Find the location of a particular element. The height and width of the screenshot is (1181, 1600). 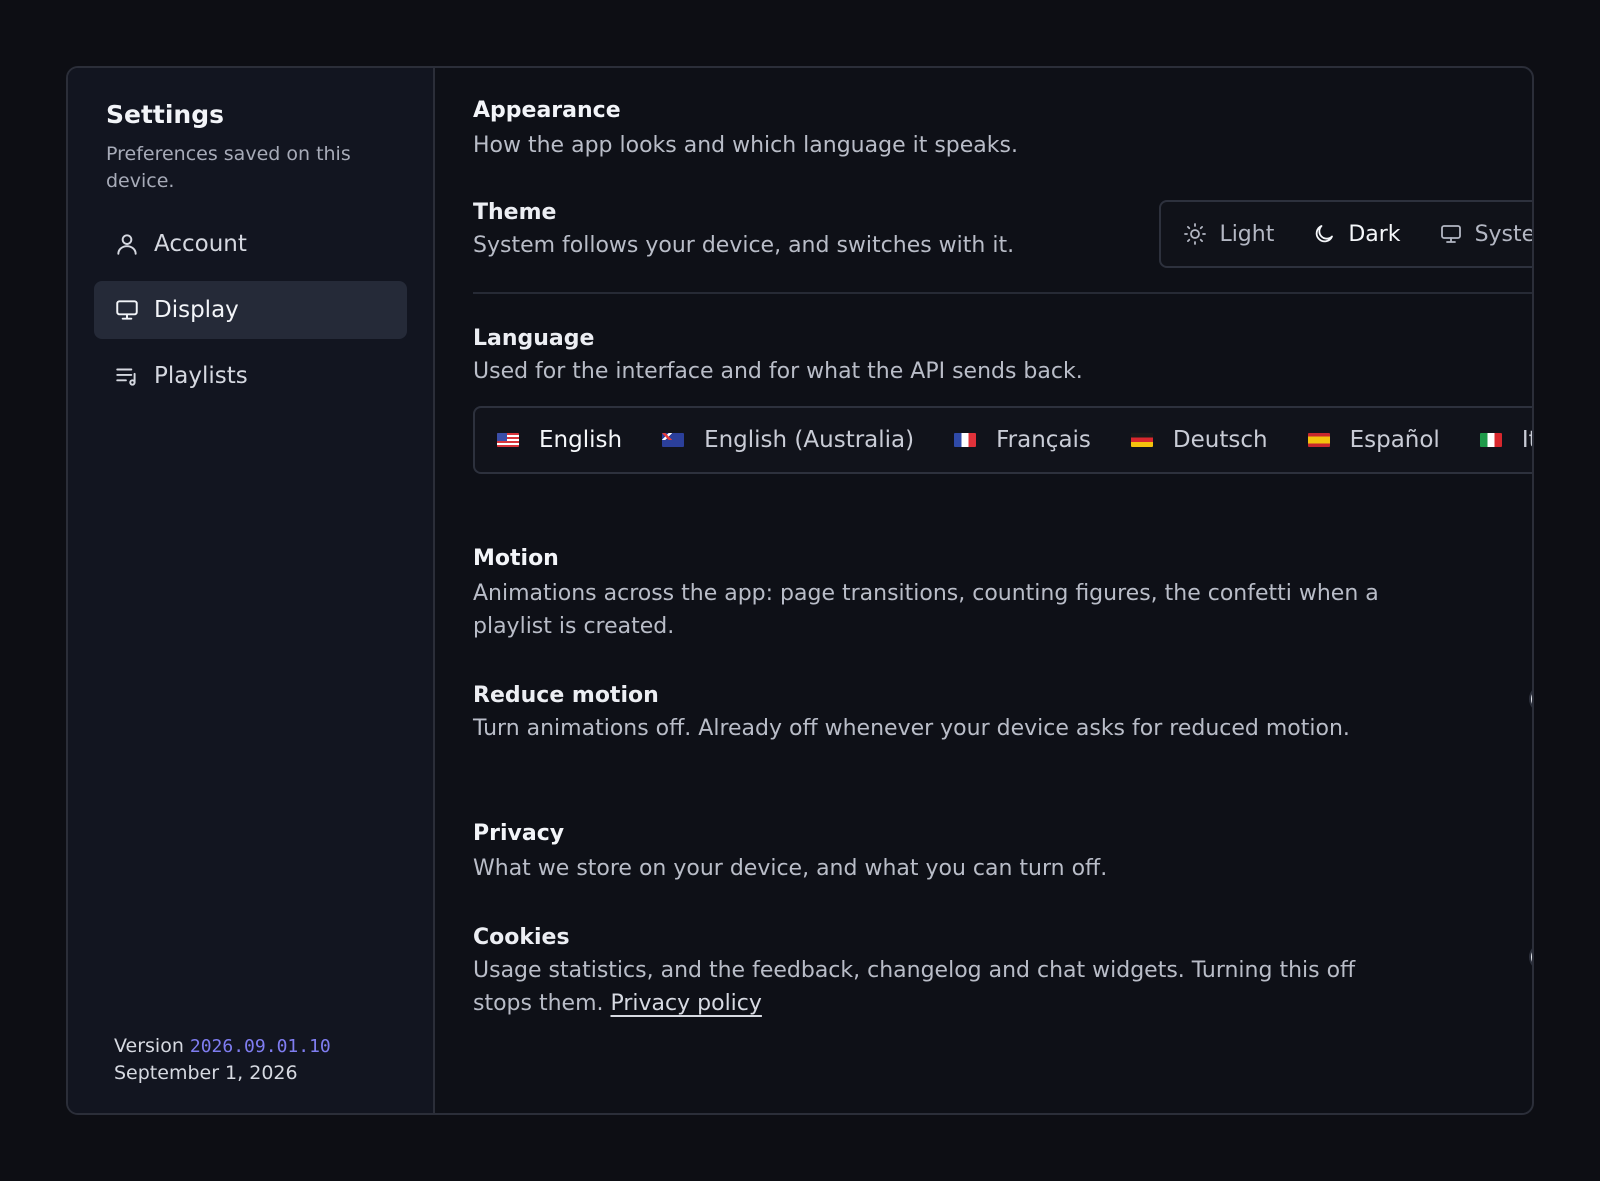

sidebar-item-display: Display is located at coordinates (250, 310).